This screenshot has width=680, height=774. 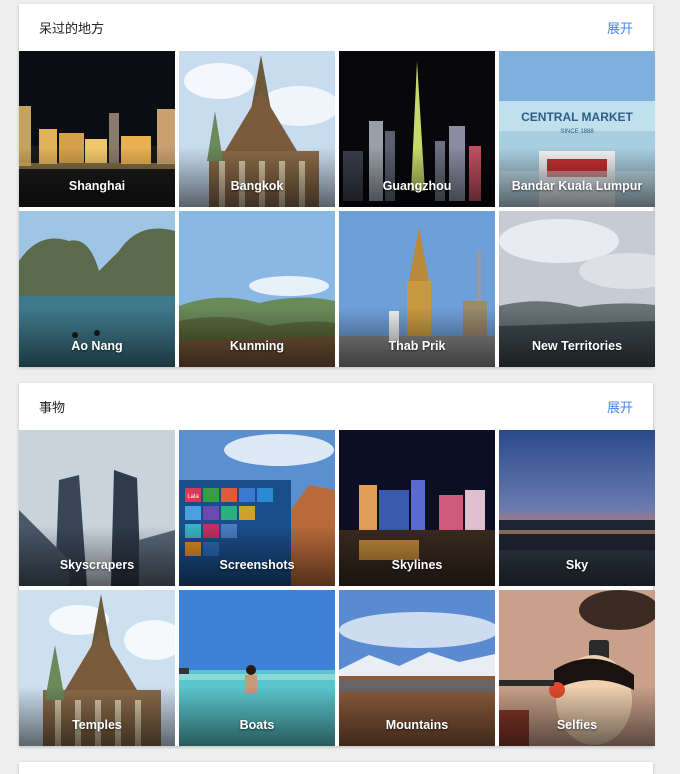 What do you see at coordinates (417, 129) in the screenshot?
I see `album-tile-guangzhou: Guangzhou` at bounding box center [417, 129].